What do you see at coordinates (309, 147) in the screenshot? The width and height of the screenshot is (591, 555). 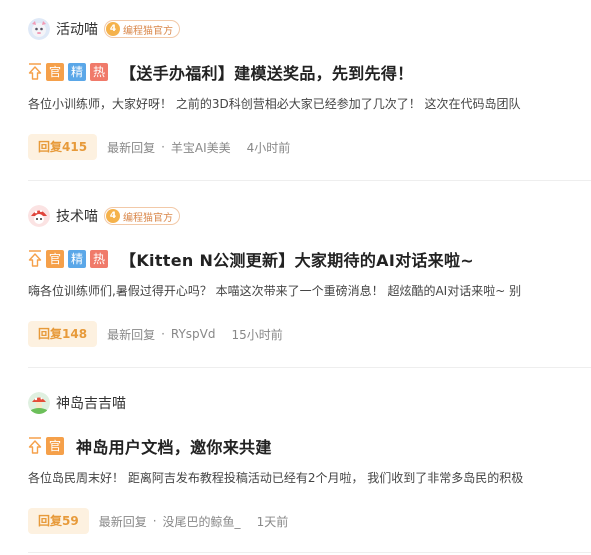 I see `meta-row: 回复415 最新回复 · 羊宝AI美美 4小时前` at bounding box center [309, 147].